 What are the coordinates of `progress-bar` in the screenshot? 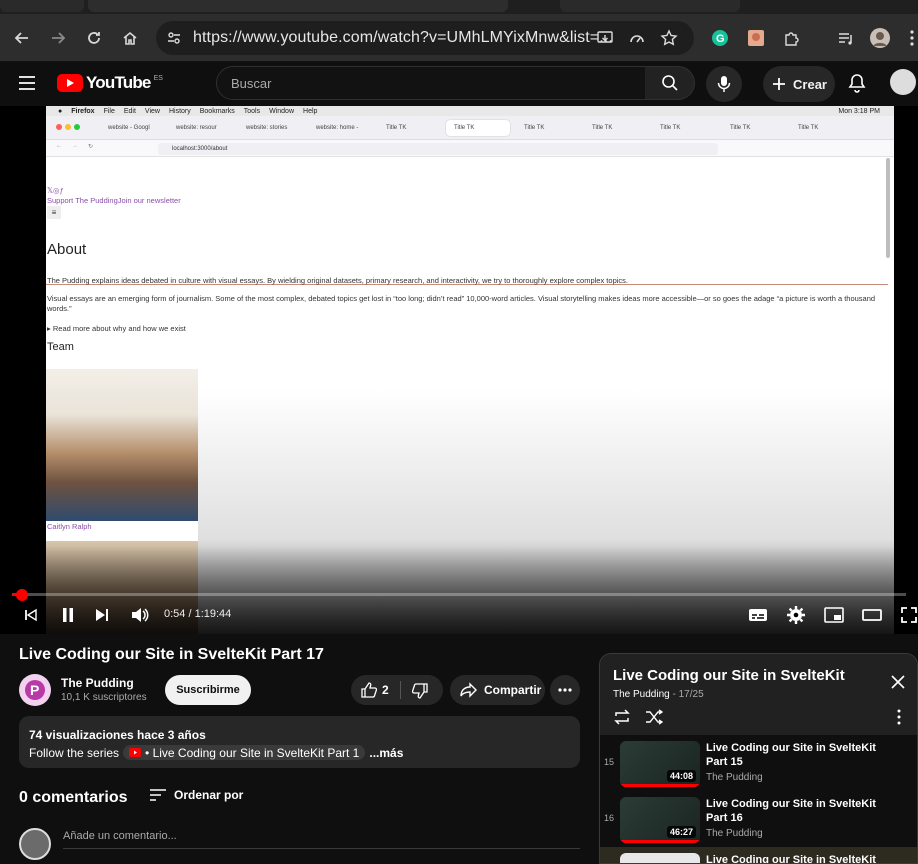 It's located at (459, 594).